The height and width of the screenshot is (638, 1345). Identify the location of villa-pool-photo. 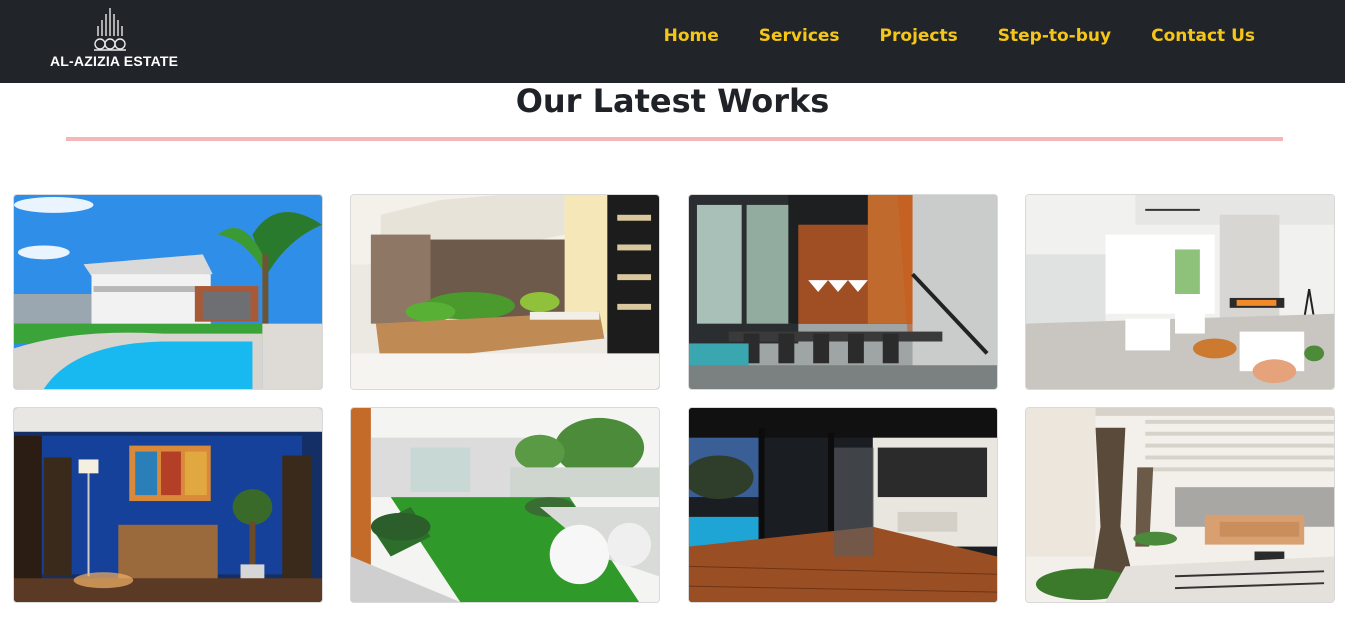
(168, 292).